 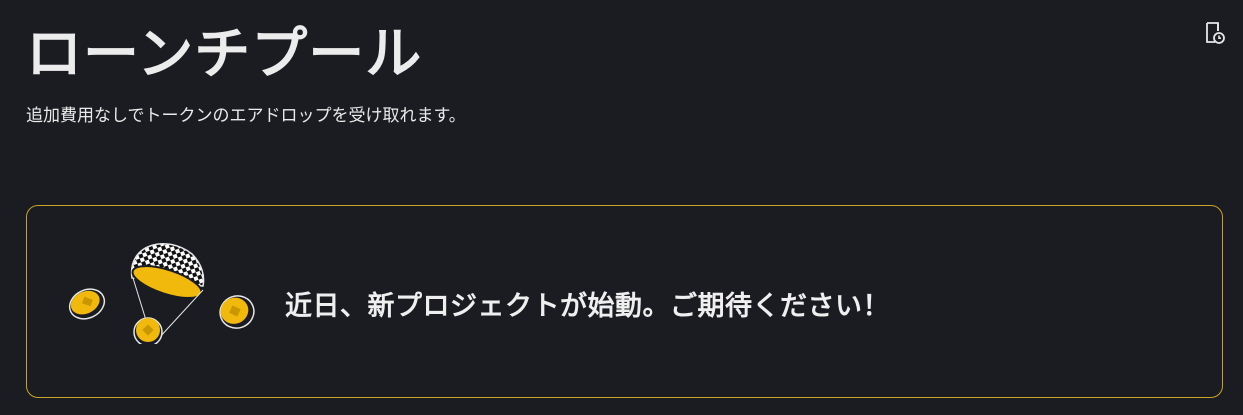 I want to click on history-document-icon, so click(x=1215, y=33).